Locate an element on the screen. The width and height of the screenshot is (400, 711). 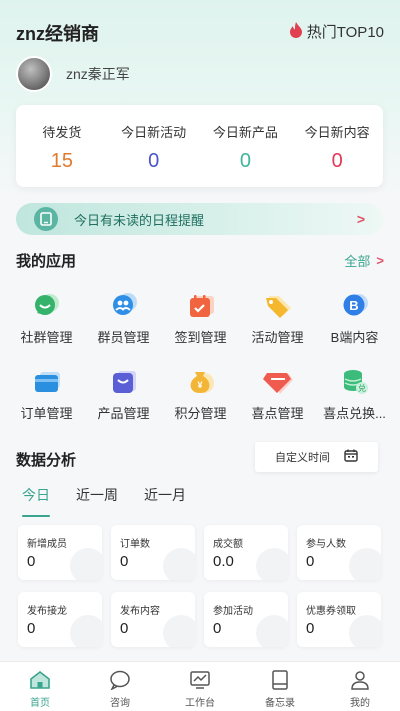
tabbar-consult: 咨询 is located at coordinates (120, 686).